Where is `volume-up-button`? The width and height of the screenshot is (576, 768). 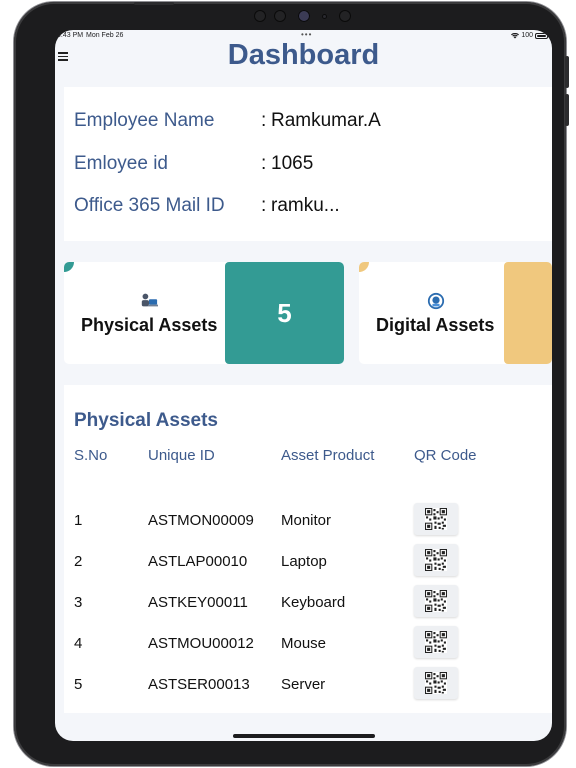
volume-up-button is located at coordinates (567, 72).